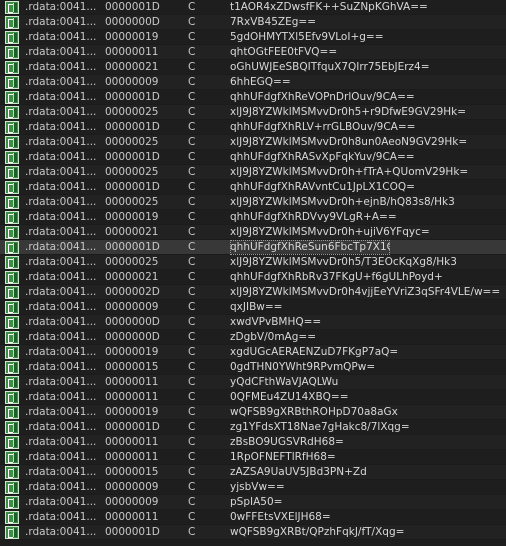 The image size is (506, 546). I want to click on string-cell: qhhUFdgfXhRDVvy9VLgR+A==, so click(313, 217).